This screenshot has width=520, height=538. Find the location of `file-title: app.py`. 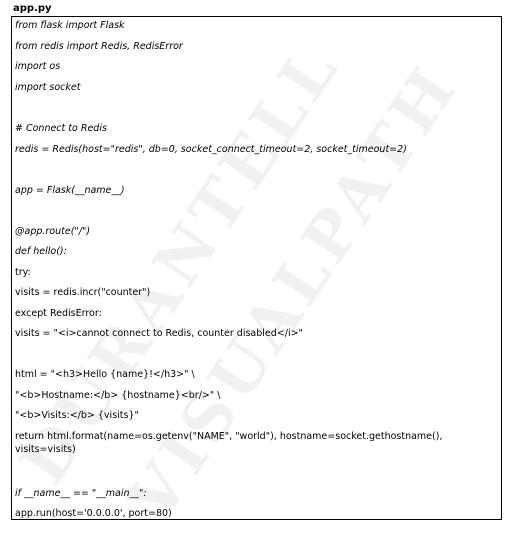

file-title: app.py is located at coordinates (32, 8).